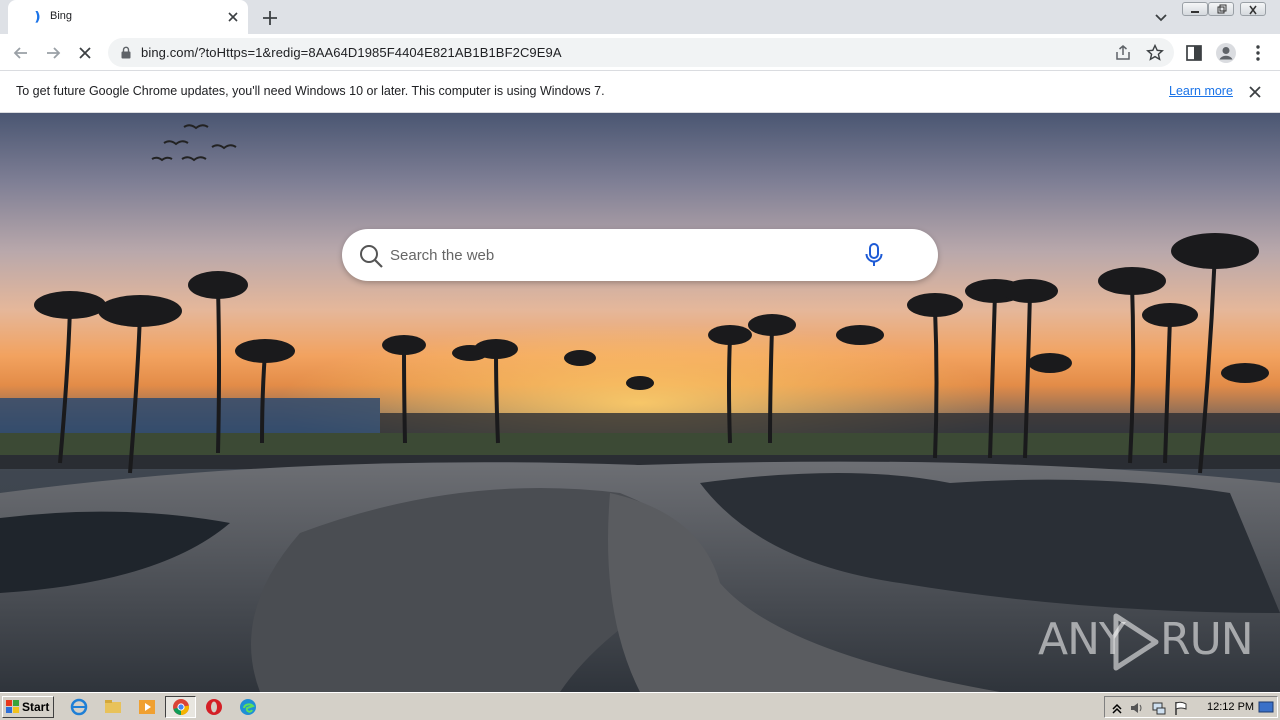 This screenshot has height=720, width=1280. What do you see at coordinates (640, 706) in the screenshot?
I see `windows-taskbar: Start 12:12 PM` at bounding box center [640, 706].